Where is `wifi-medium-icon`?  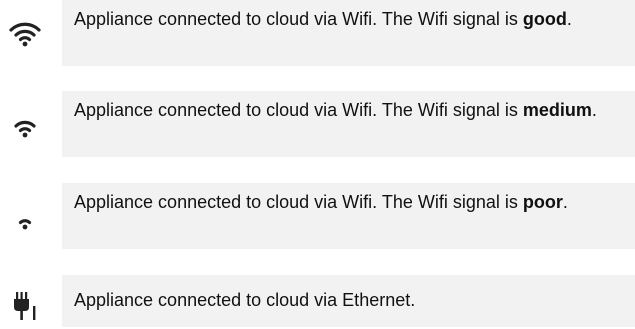 wifi-medium-icon is located at coordinates (25, 125).